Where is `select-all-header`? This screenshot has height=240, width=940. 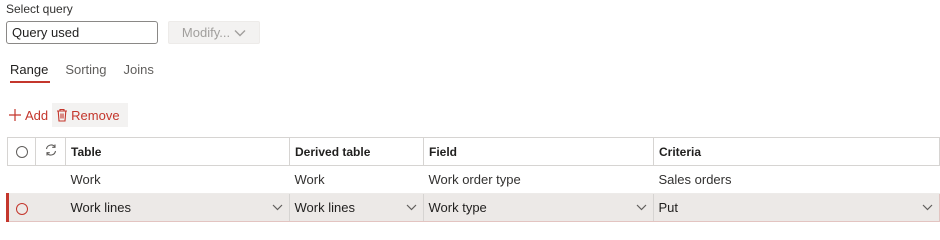
select-all-header is located at coordinates (21, 151).